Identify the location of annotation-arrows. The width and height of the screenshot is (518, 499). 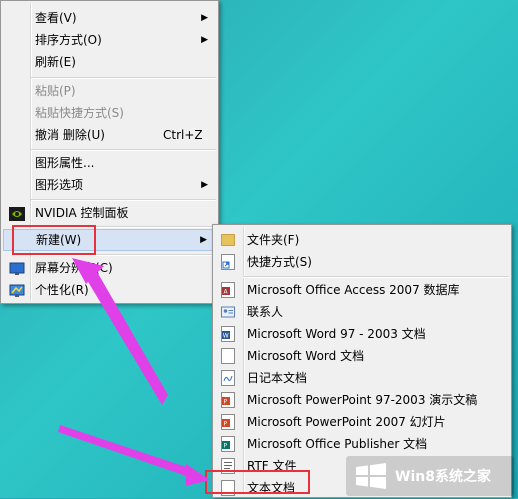
(134, 372).